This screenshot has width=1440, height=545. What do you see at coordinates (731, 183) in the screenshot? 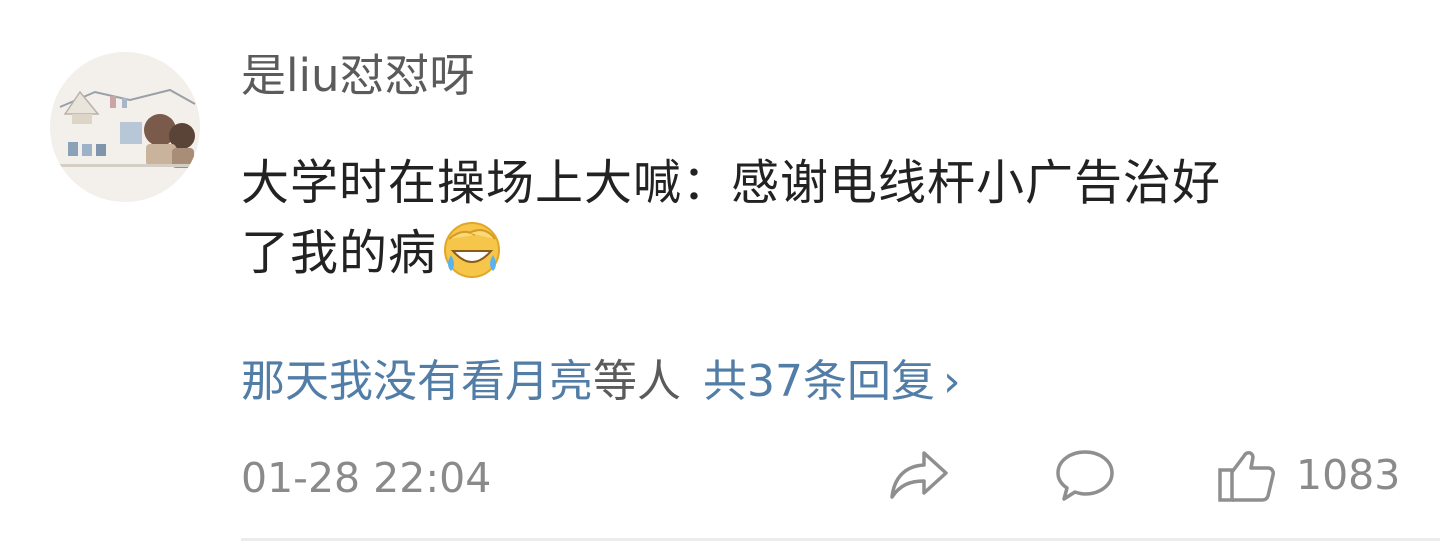
I see `comment-text-line: 大学时在操场上大喊：感谢电线杆小广告治好` at bounding box center [731, 183].